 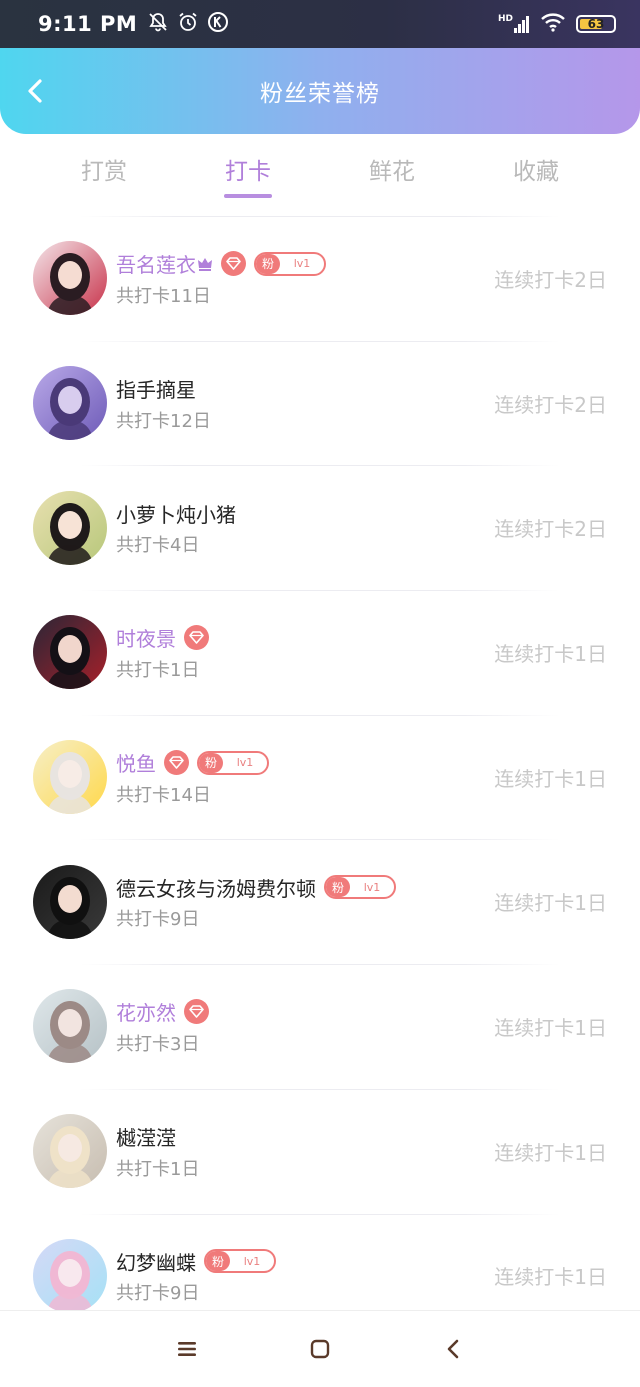 What do you see at coordinates (320, 1026) in the screenshot?
I see `list-item: 花亦然 共打卡3日 连续打卡1日` at bounding box center [320, 1026].